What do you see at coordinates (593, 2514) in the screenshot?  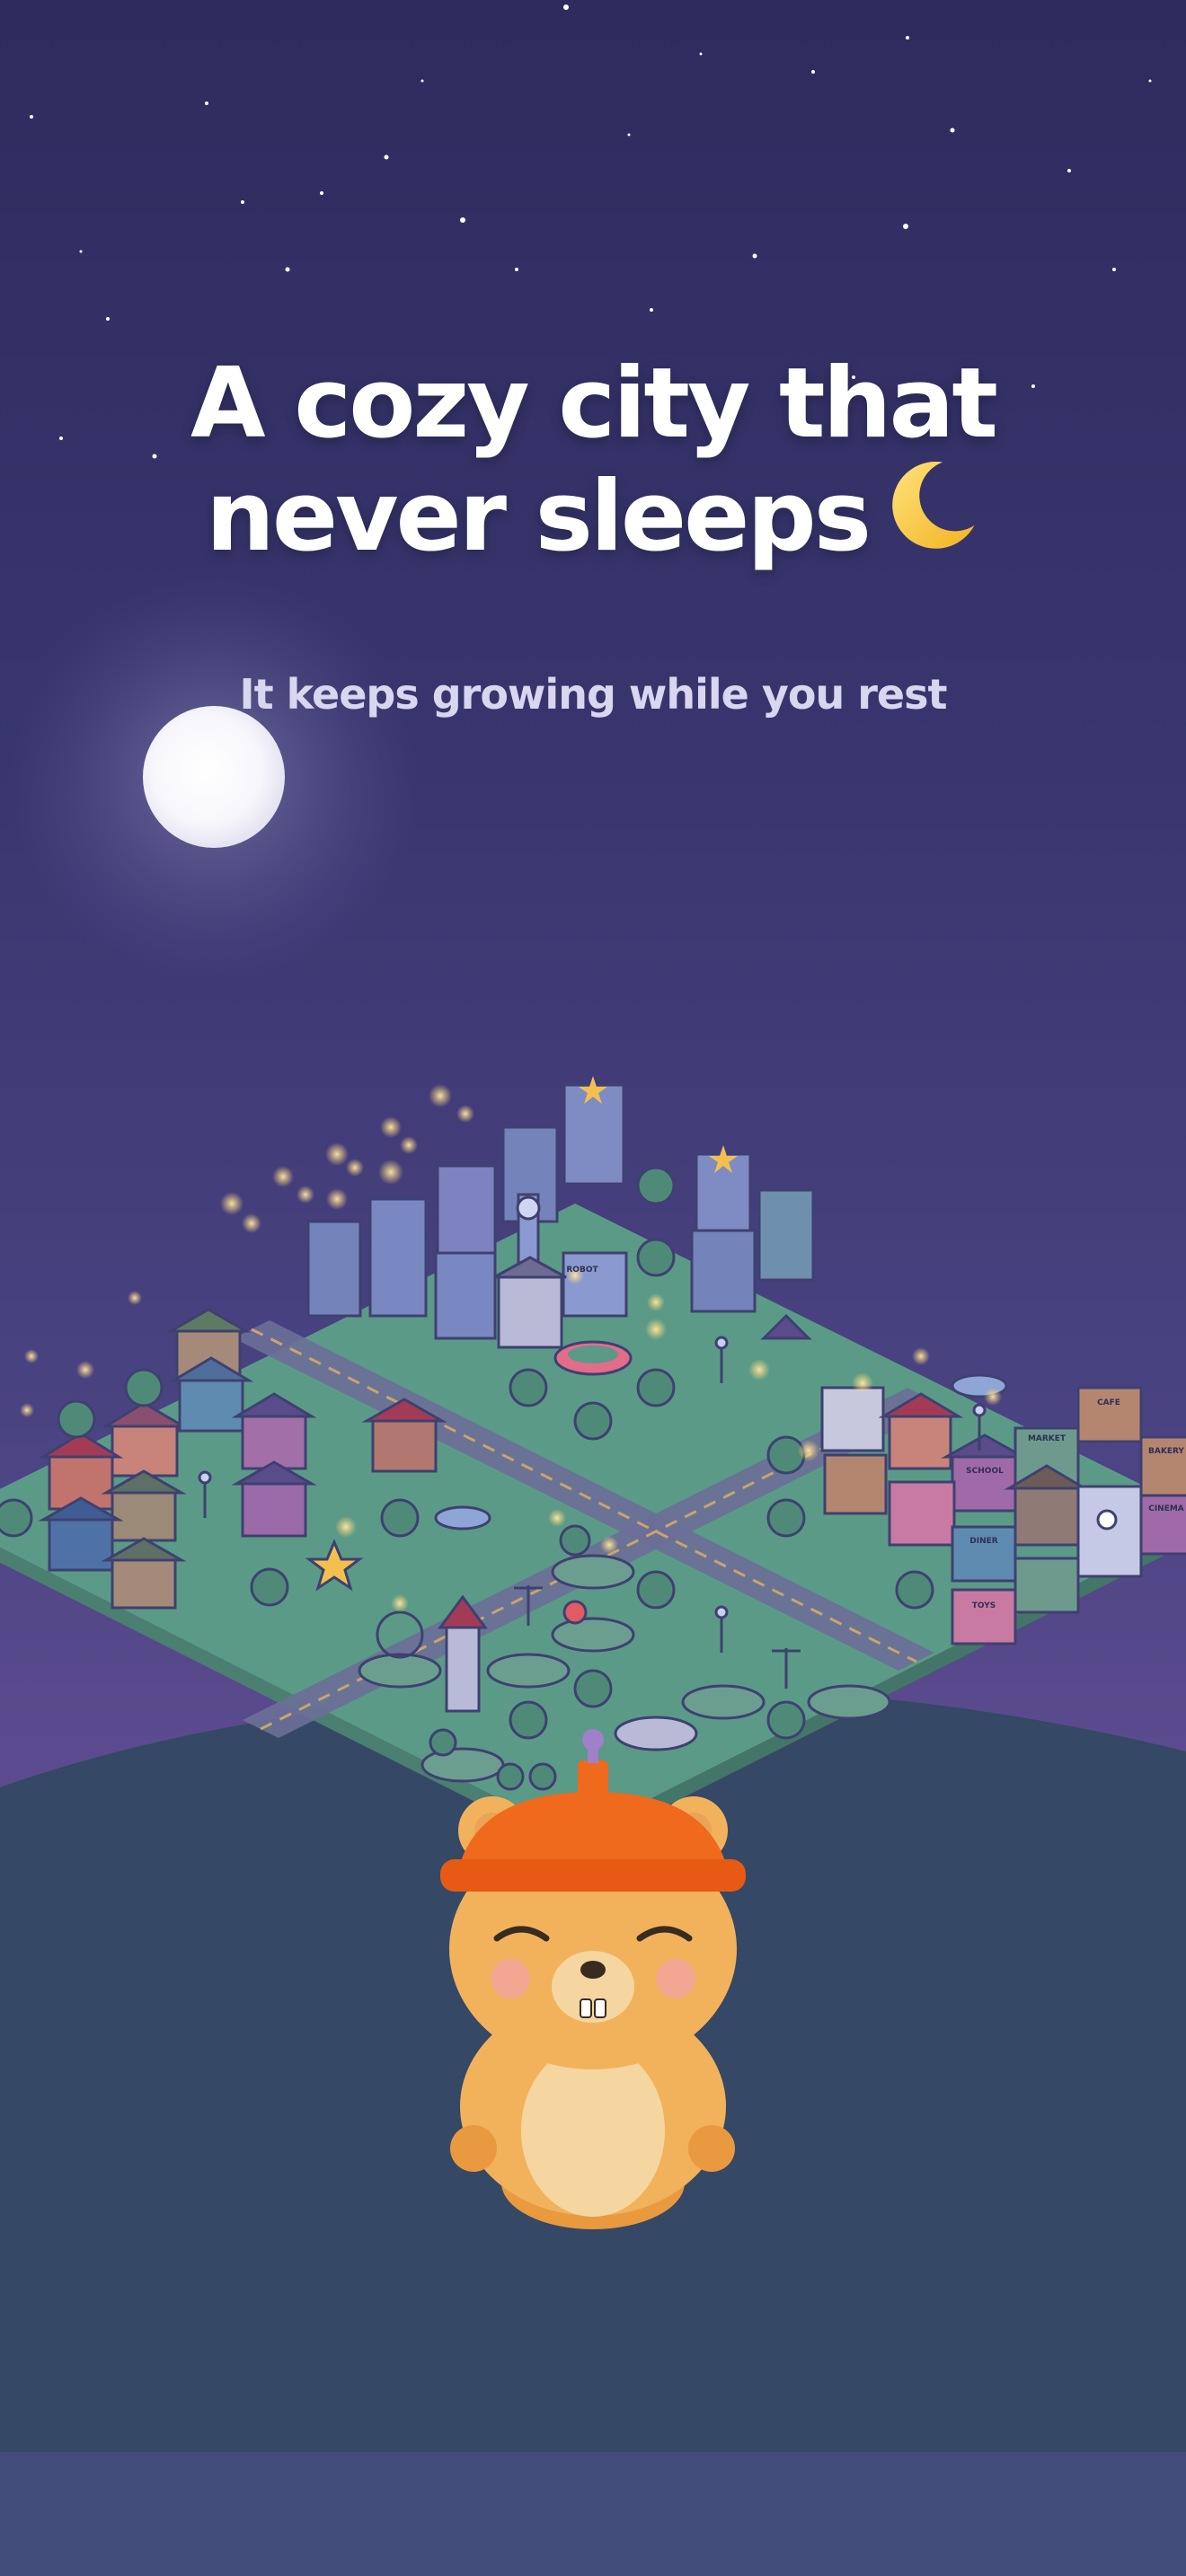 I see `footer-bar` at bounding box center [593, 2514].